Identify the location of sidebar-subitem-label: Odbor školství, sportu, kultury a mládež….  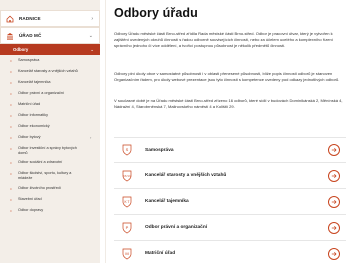
(45, 176).